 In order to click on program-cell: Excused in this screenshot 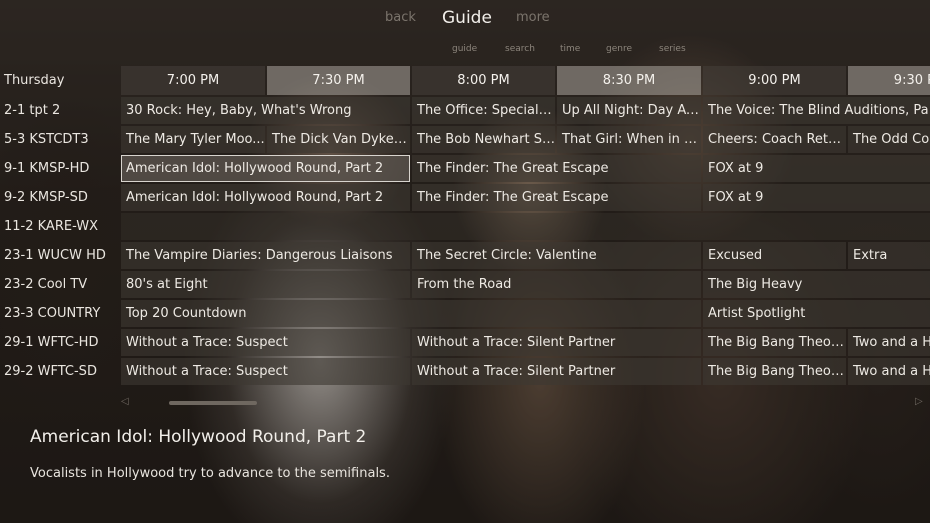, I will do `click(774, 255)`.